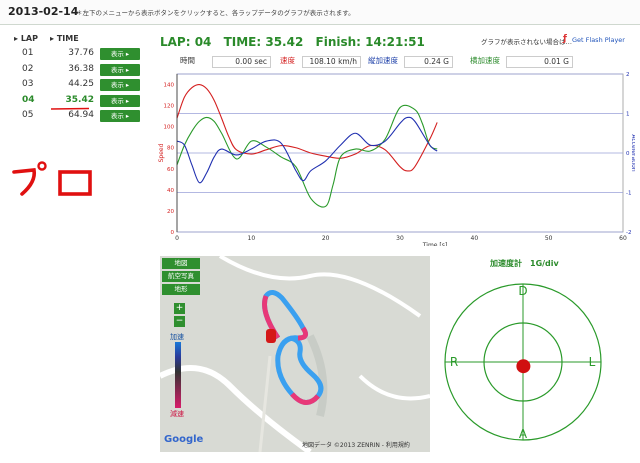 Image resolution: width=640 pixels, height=463 pixels. What do you see at coordinates (170, 191) in the screenshot?
I see `y-left-tick-label: 40` at bounding box center [170, 191].